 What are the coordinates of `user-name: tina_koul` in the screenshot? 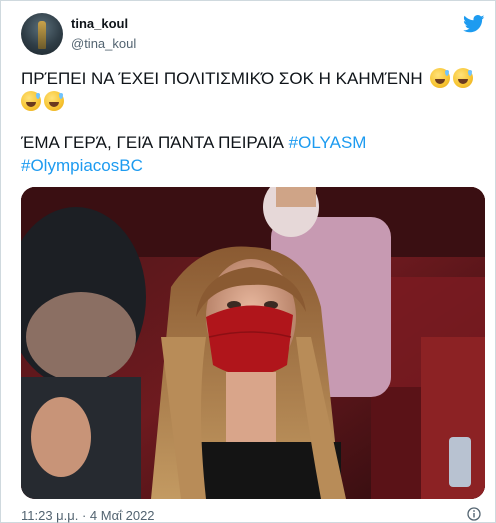 It's located at (99, 23).